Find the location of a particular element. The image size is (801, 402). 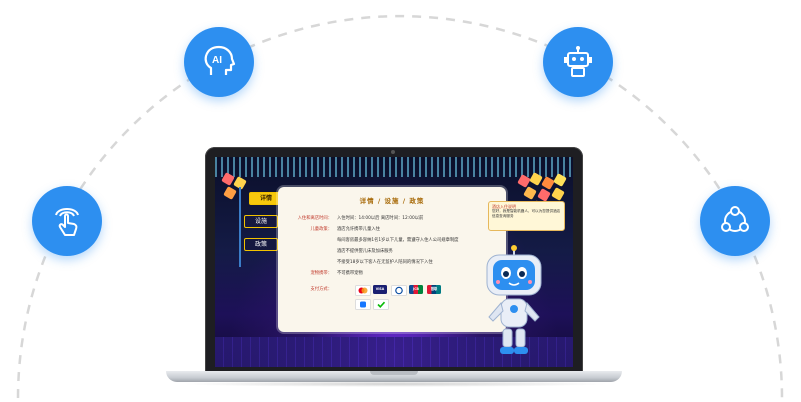

robot-mascot is located at coordinates (514, 299).